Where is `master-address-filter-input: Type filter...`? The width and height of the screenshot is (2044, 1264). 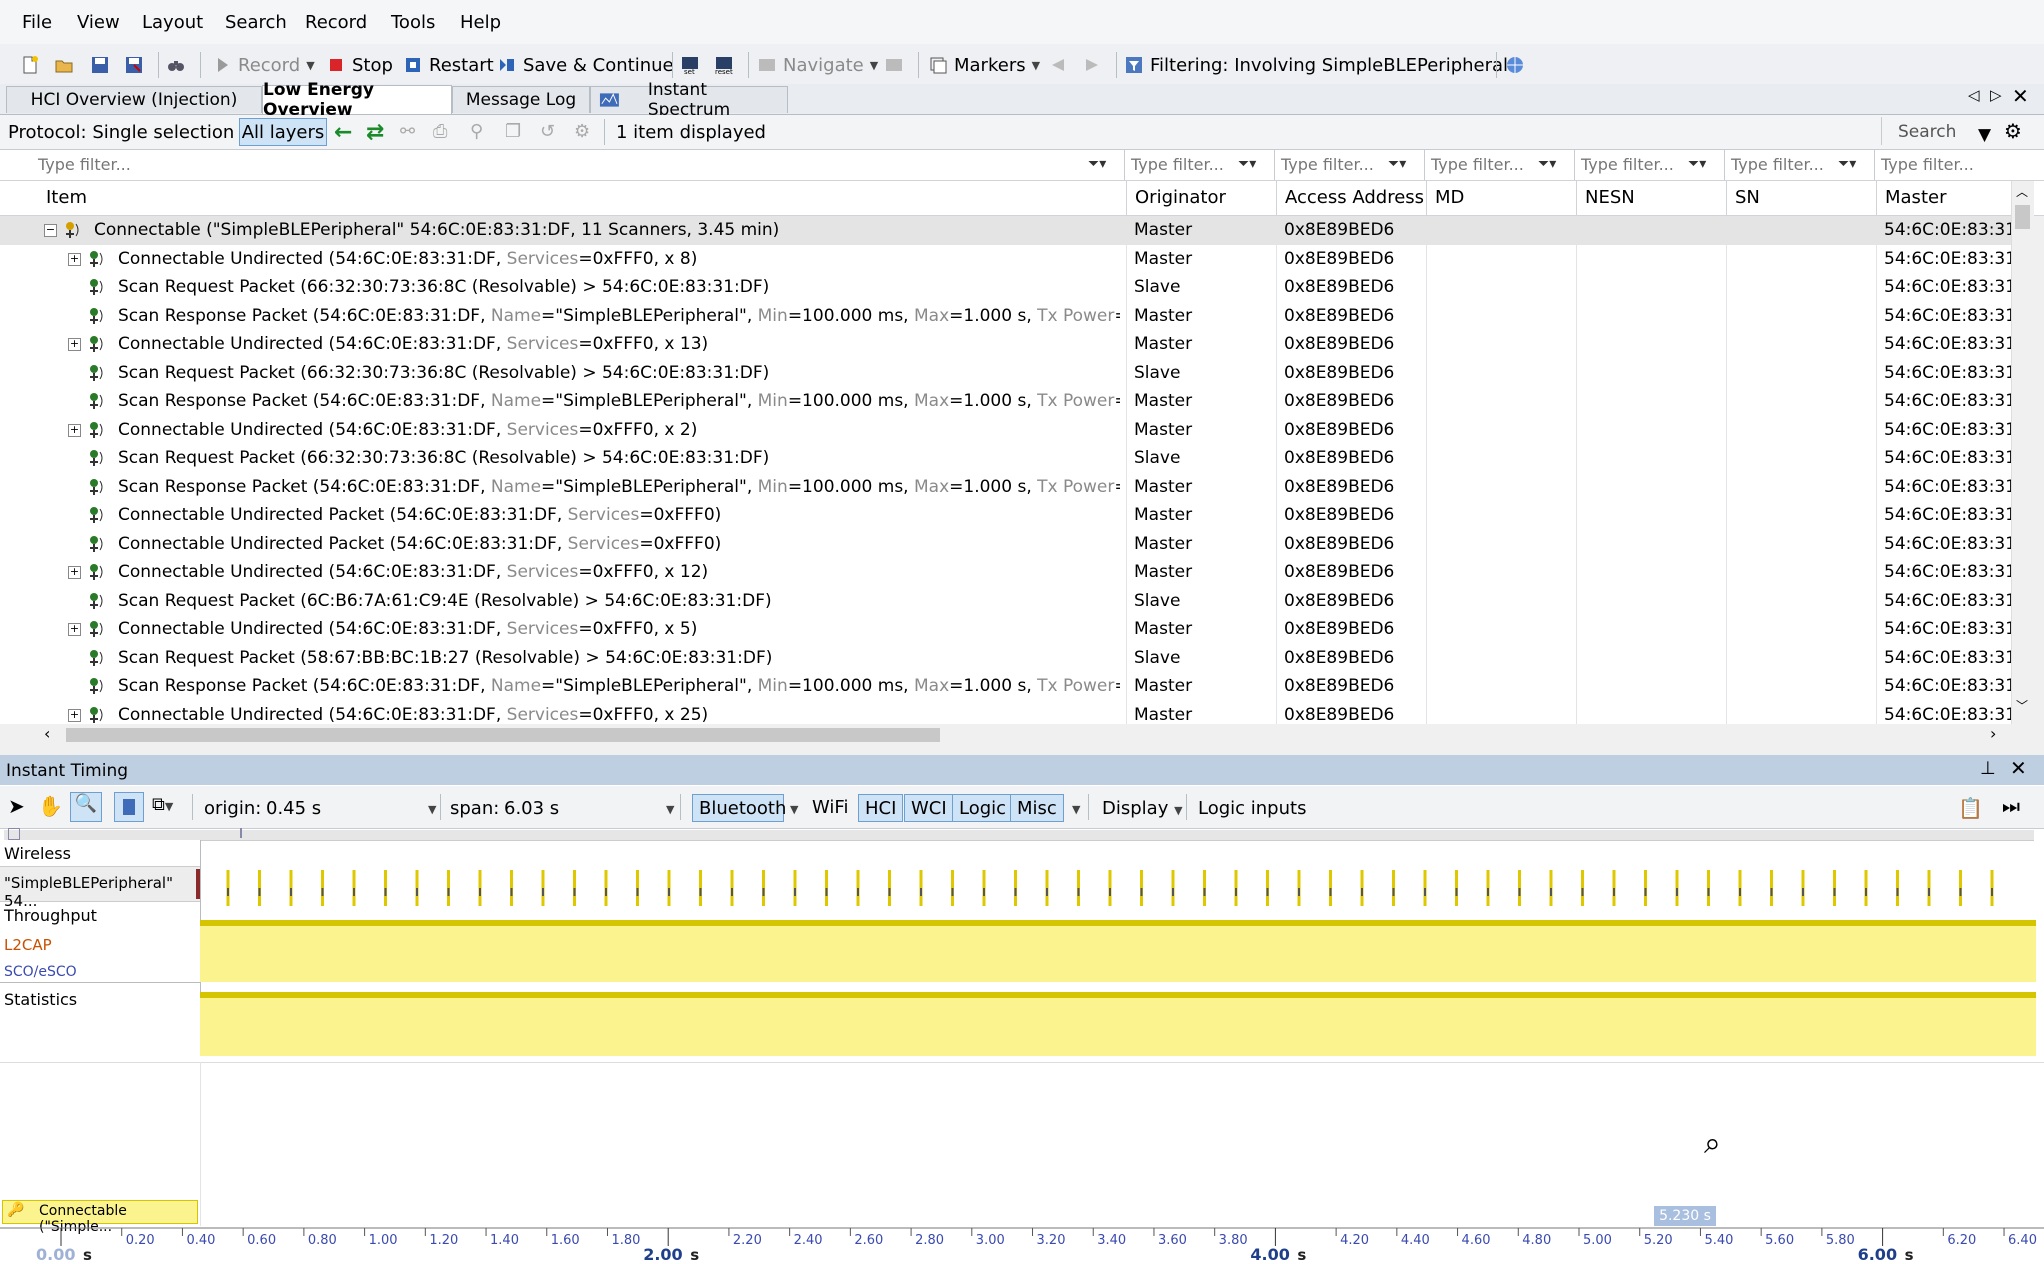 master-address-filter-input: Type filter... is located at coordinates (1944, 165).